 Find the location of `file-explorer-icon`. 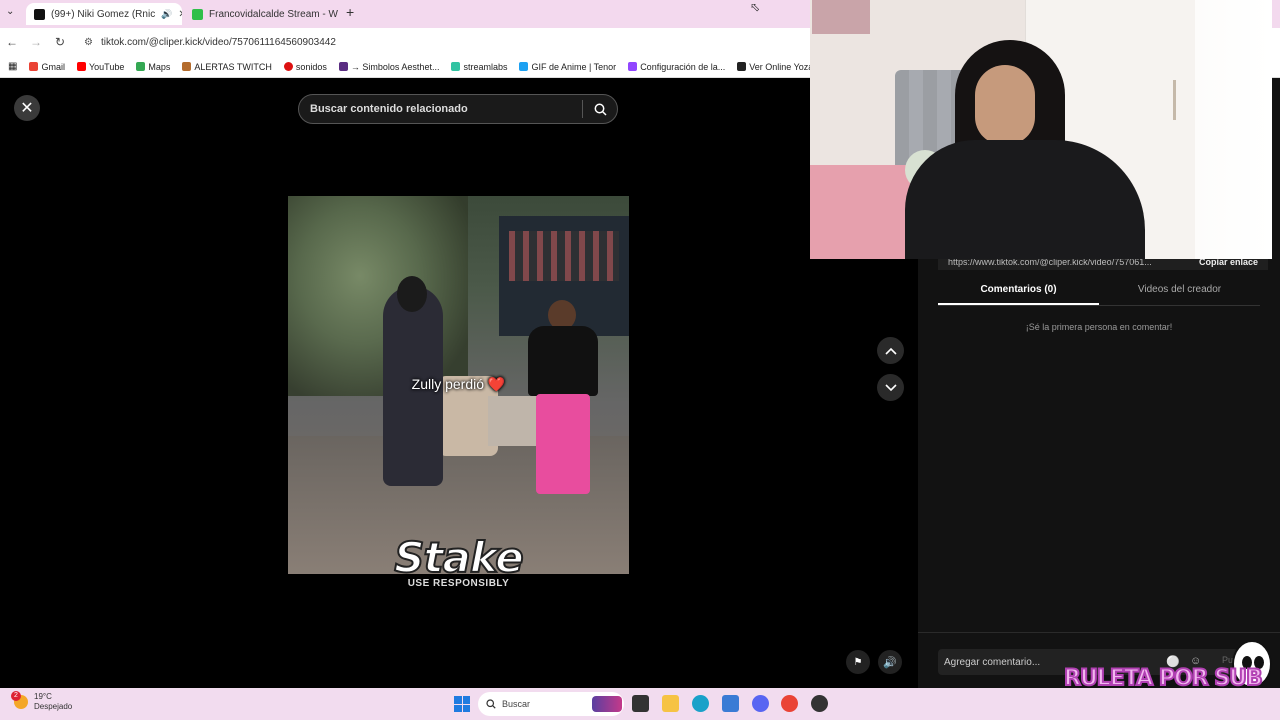

file-explorer-icon is located at coordinates (670, 703).